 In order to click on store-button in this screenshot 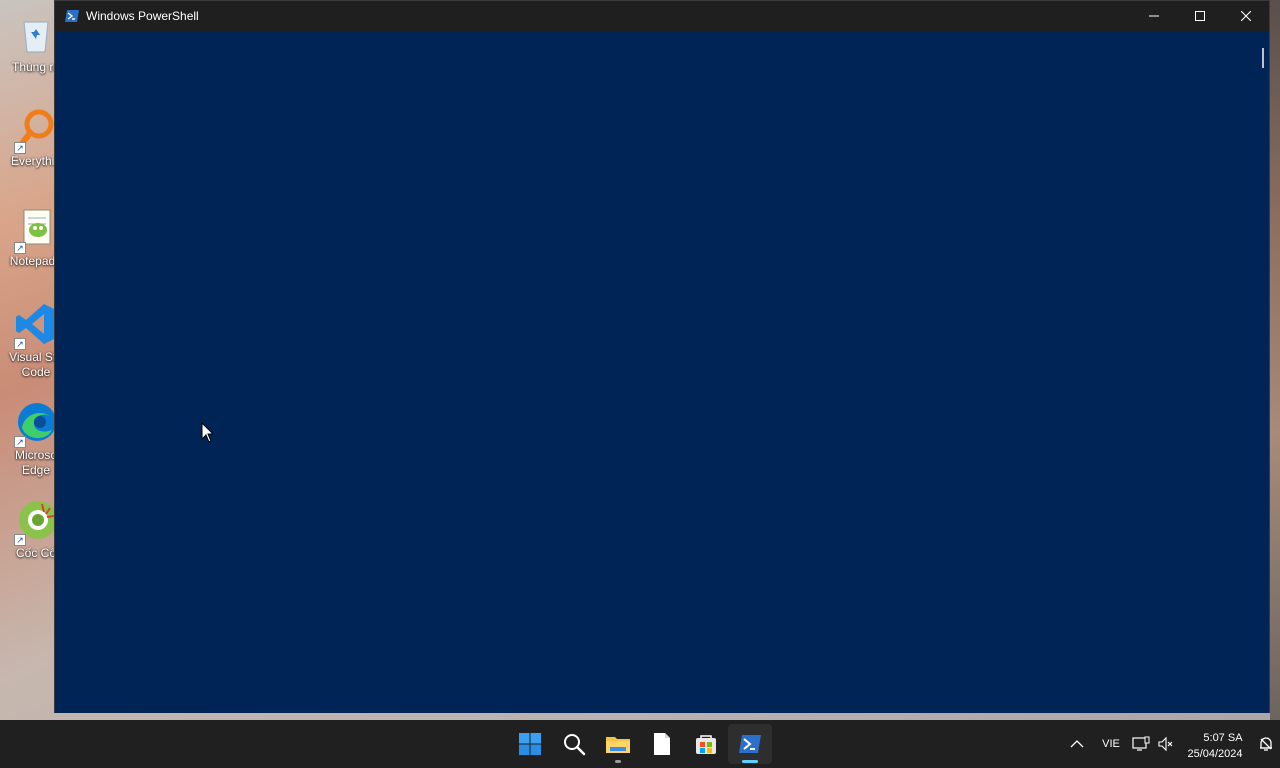, I will do `click(706, 744)`.